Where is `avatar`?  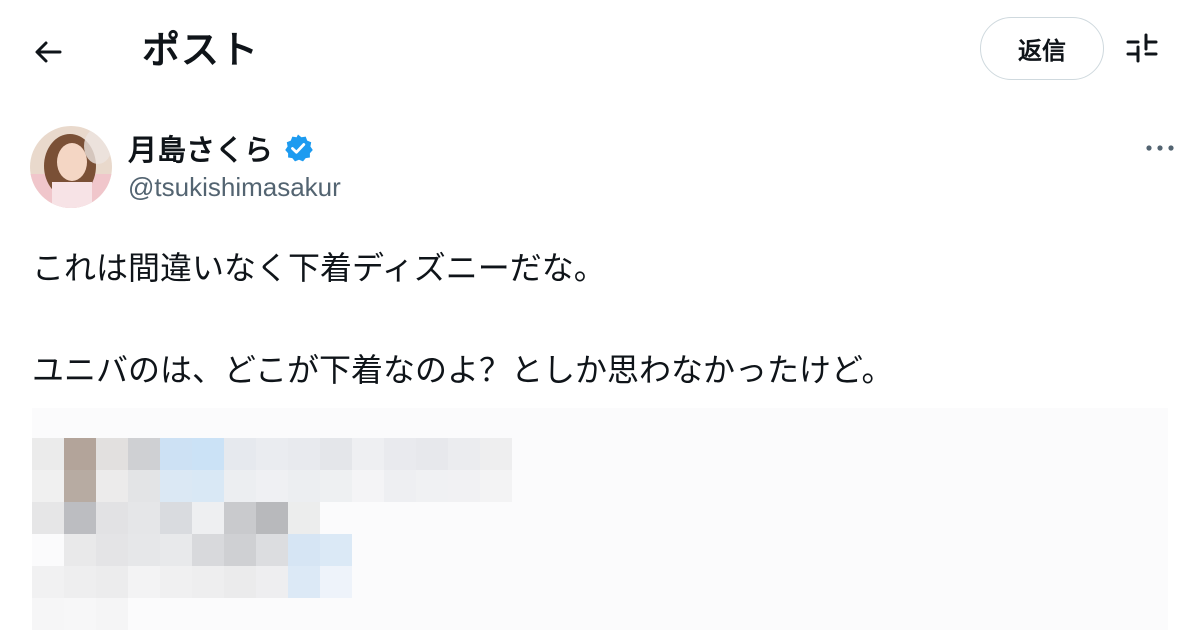 avatar is located at coordinates (71, 167).